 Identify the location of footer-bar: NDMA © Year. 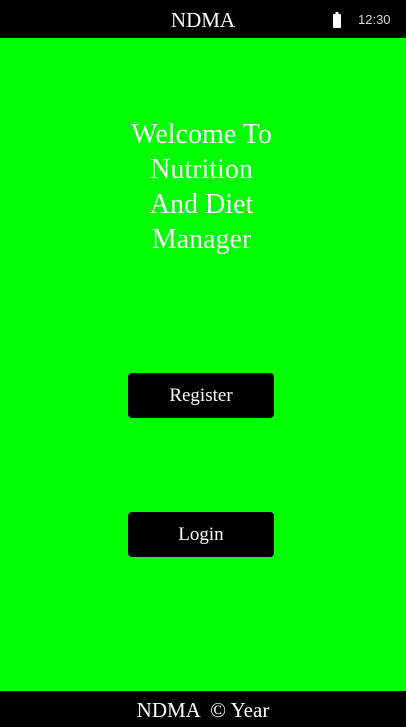
(203, 709).